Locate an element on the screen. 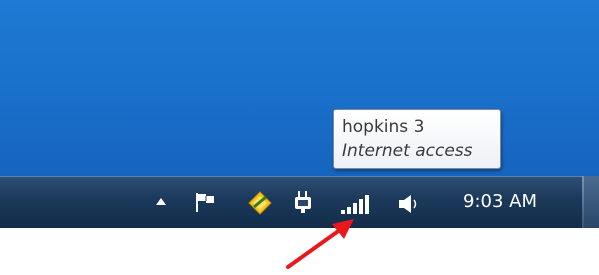  tray-clock: 9:03 AM is located at coordinates (500, 202).